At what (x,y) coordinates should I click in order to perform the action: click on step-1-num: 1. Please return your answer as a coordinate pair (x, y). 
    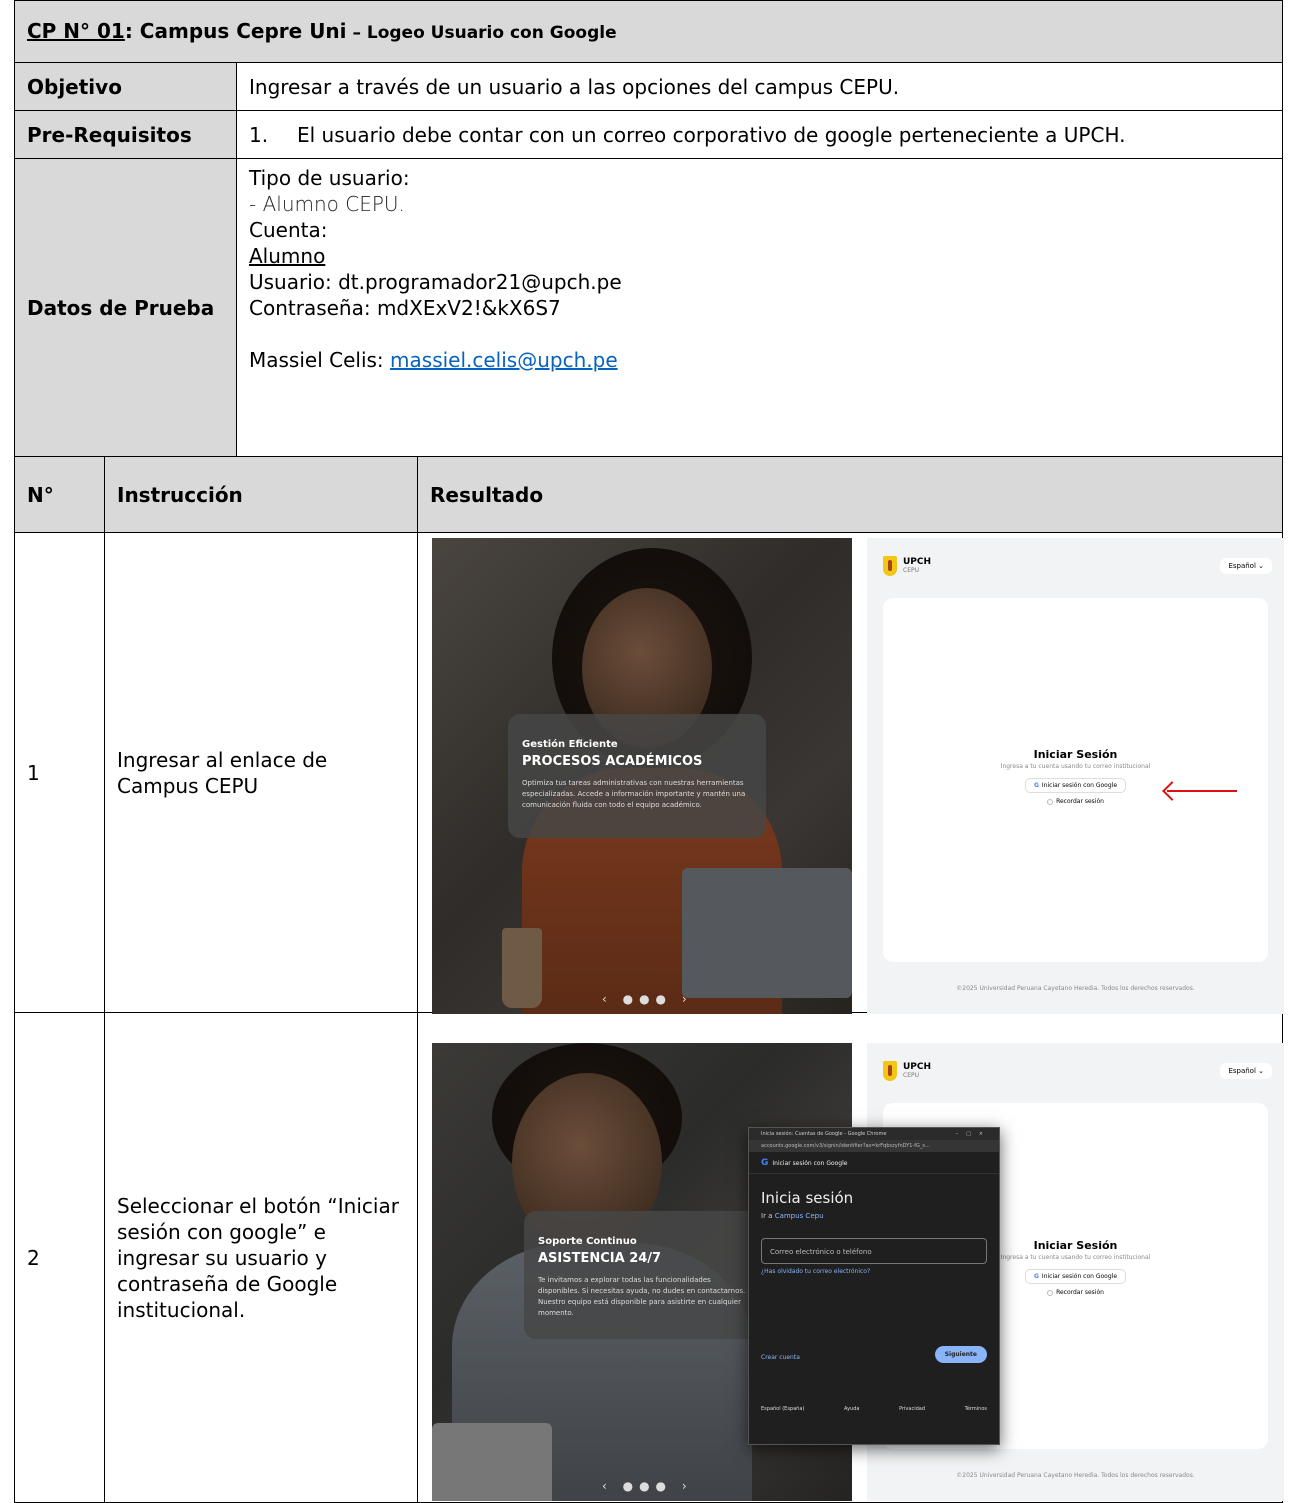
    Looking at the image, I should click on (59, 772).